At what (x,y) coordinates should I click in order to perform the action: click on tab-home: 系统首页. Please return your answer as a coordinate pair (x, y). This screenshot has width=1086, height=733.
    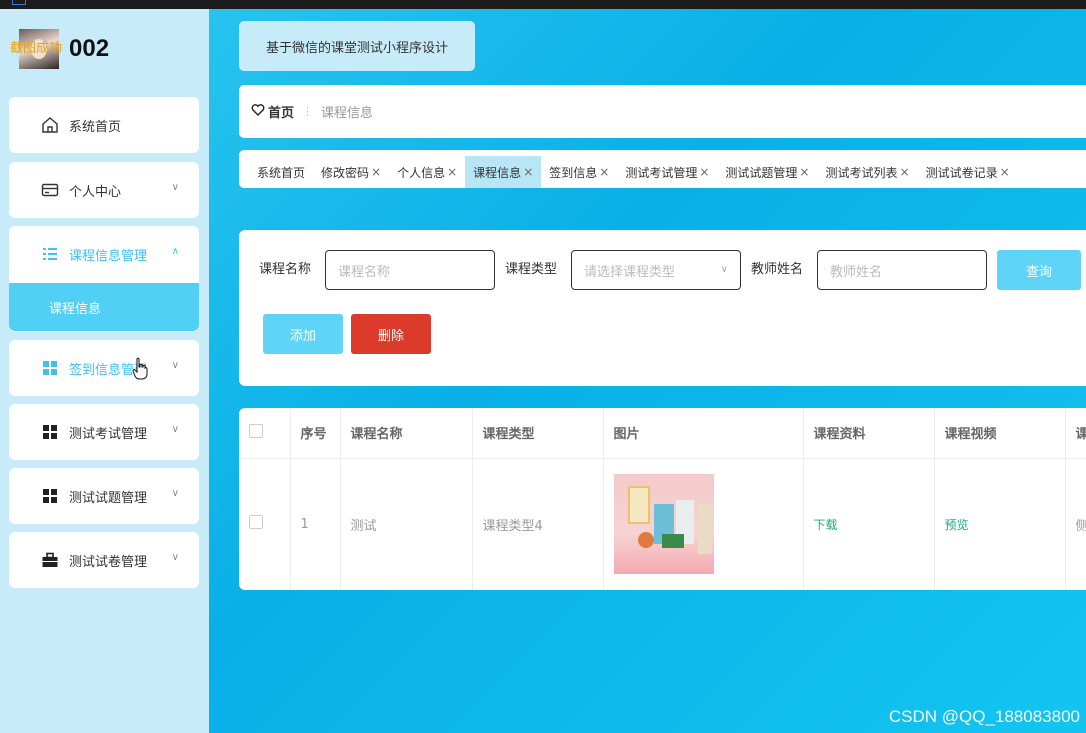
    Looking at the image, I should click on (281, 172).